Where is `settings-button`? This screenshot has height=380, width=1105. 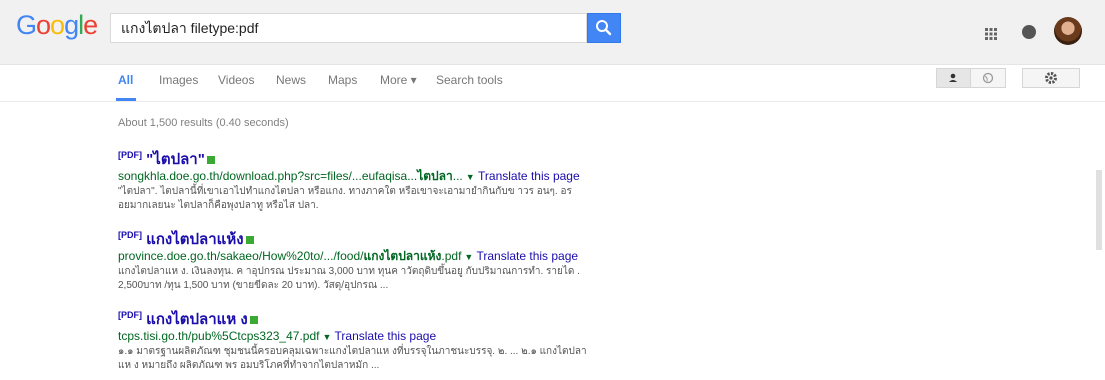
settings-button is located at coordinates (1051, 78).